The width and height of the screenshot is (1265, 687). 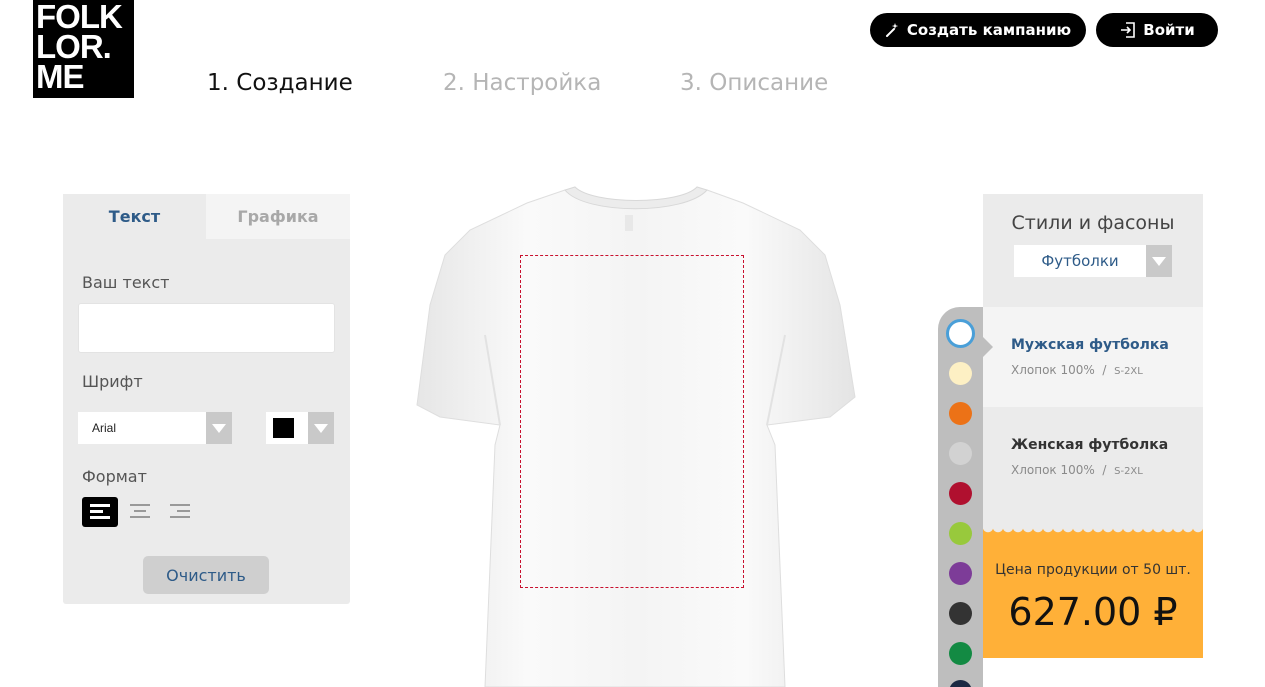 What do you see at coordinates (1169, 30) in the screenshot?
I see `login-label: Войти` at bounding box center [1169, 30].